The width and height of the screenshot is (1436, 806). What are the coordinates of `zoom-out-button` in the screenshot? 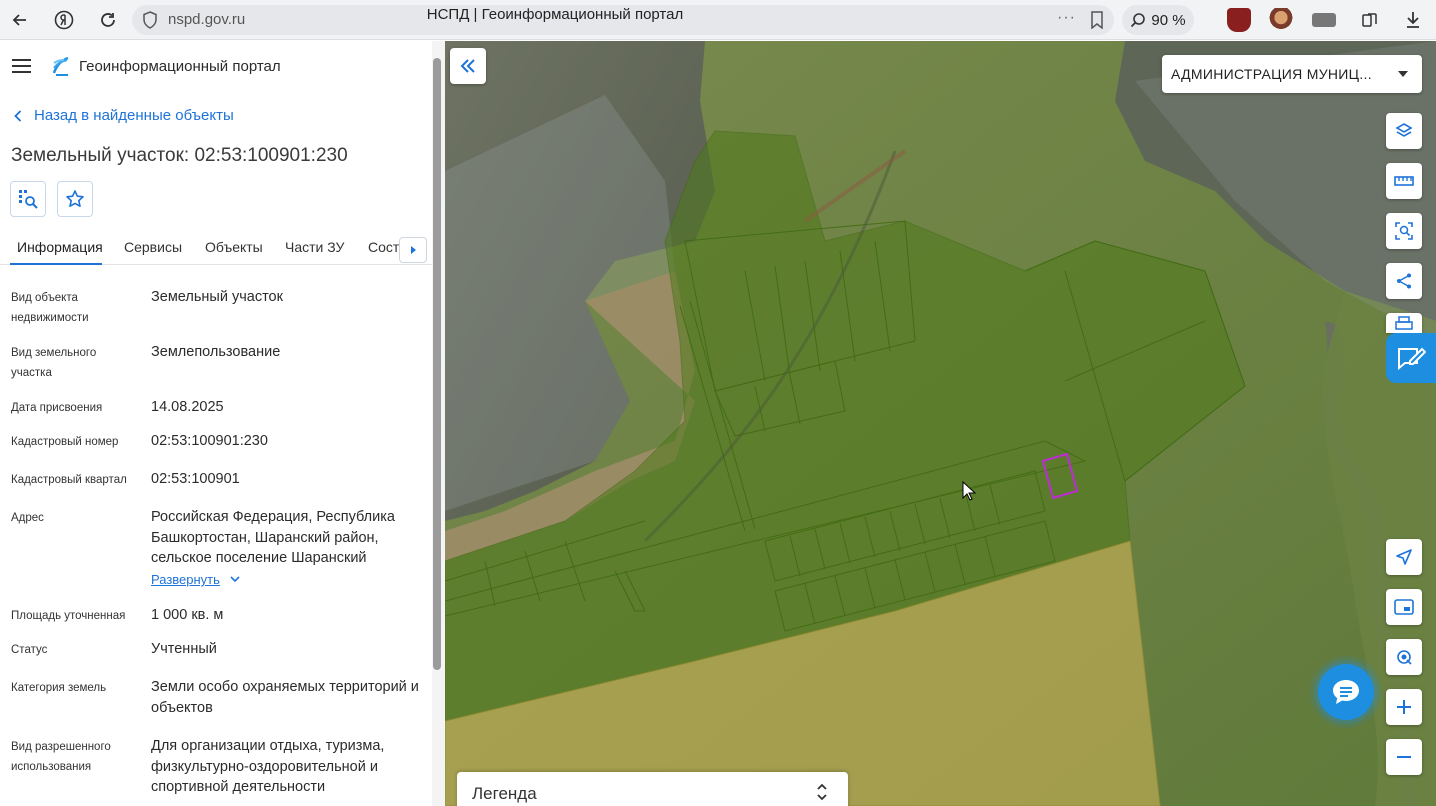 It's located at (1404, 757).